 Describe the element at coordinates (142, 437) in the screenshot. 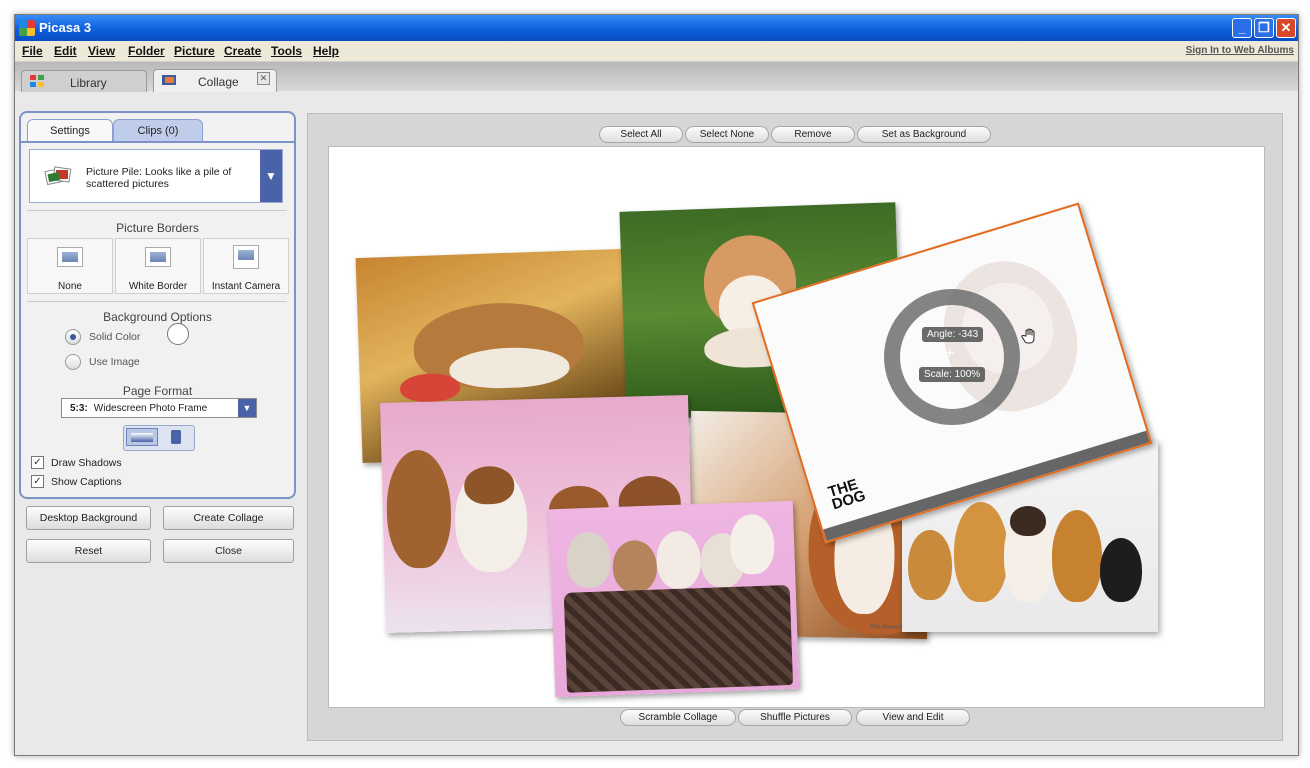

I see `landscape-icon` at that location.